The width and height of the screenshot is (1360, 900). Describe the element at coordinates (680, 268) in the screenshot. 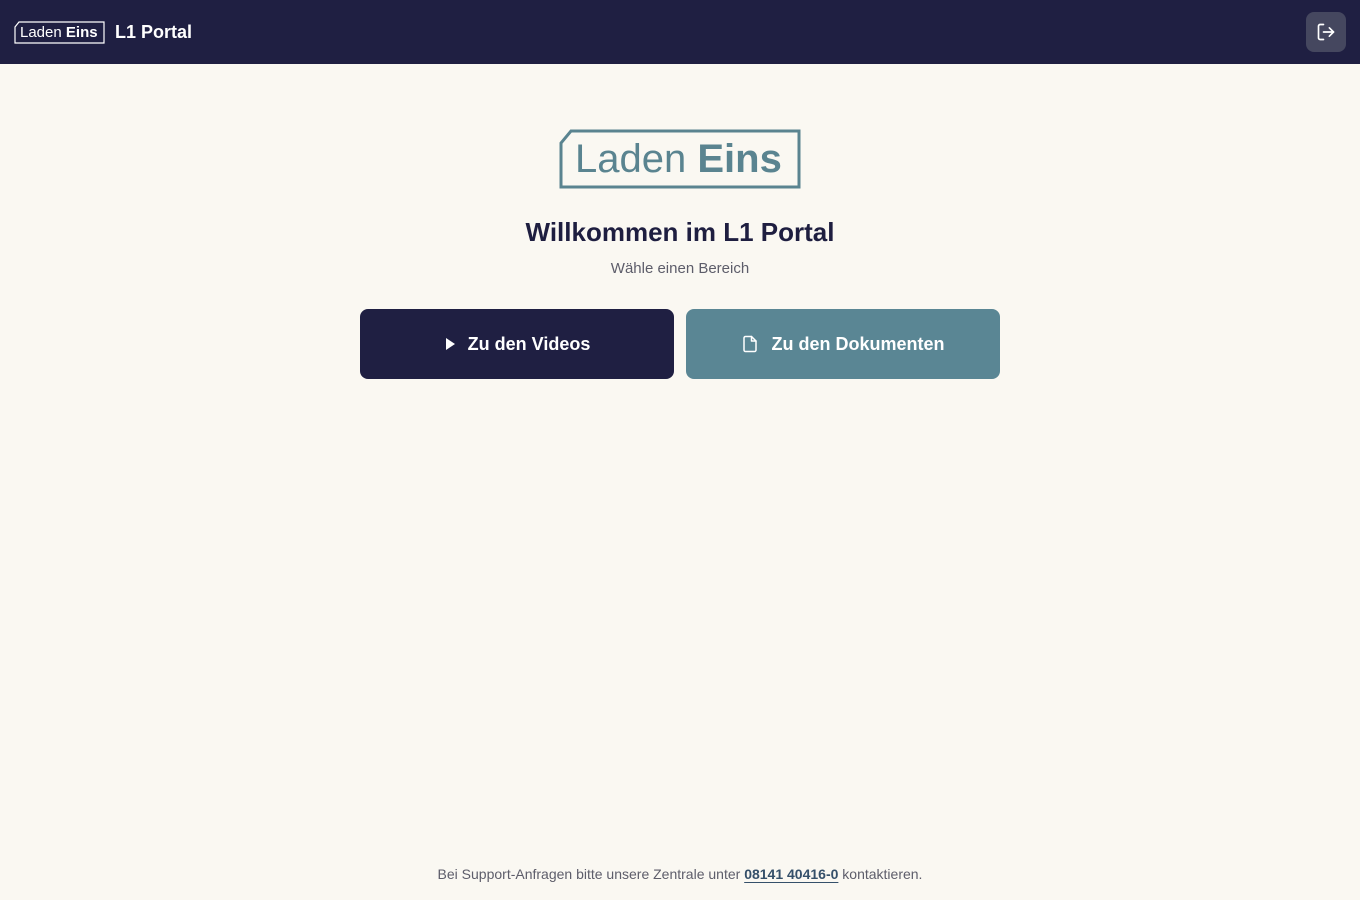

I see `subtitle: Wähle einen Bereich` at that location.